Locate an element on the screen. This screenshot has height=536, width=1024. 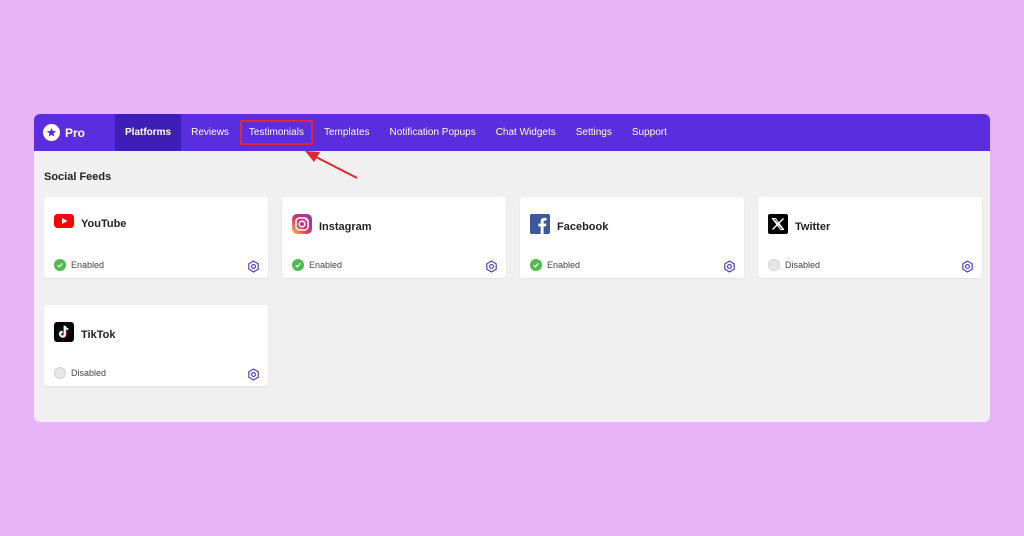
tab-testimonials: Testimonials is located at coordinates (276, 132).